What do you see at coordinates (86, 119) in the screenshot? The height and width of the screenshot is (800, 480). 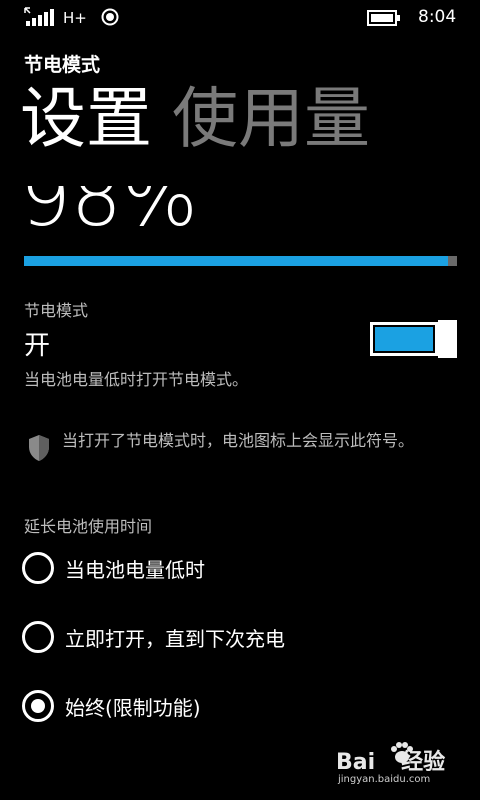 I see `tab-settings: 设置` at bounding box center [86, 119].